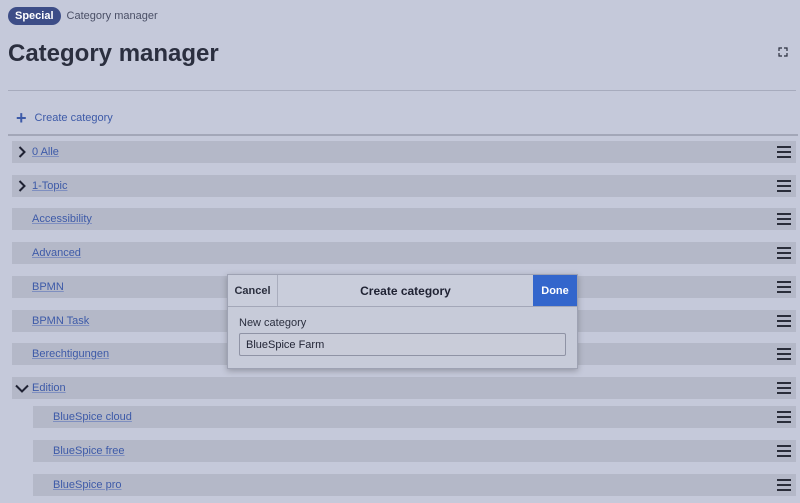 The height and width of the screenshot is (503, 800). What do you see at coordinates (22, 388) in the screenshot?
I see `chevron-down-icon` at bounding box center [22, 388].